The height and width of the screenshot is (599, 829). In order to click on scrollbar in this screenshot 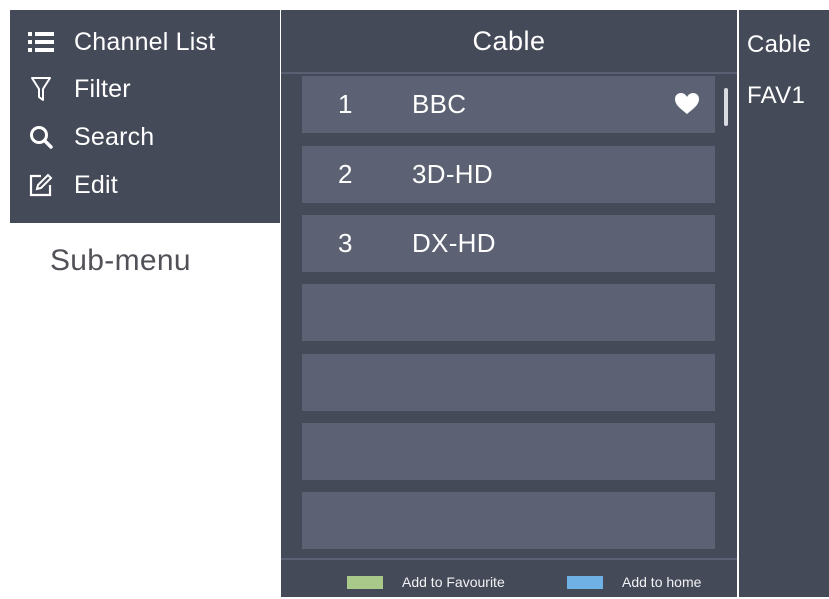, I will do `click(726, 107)`.